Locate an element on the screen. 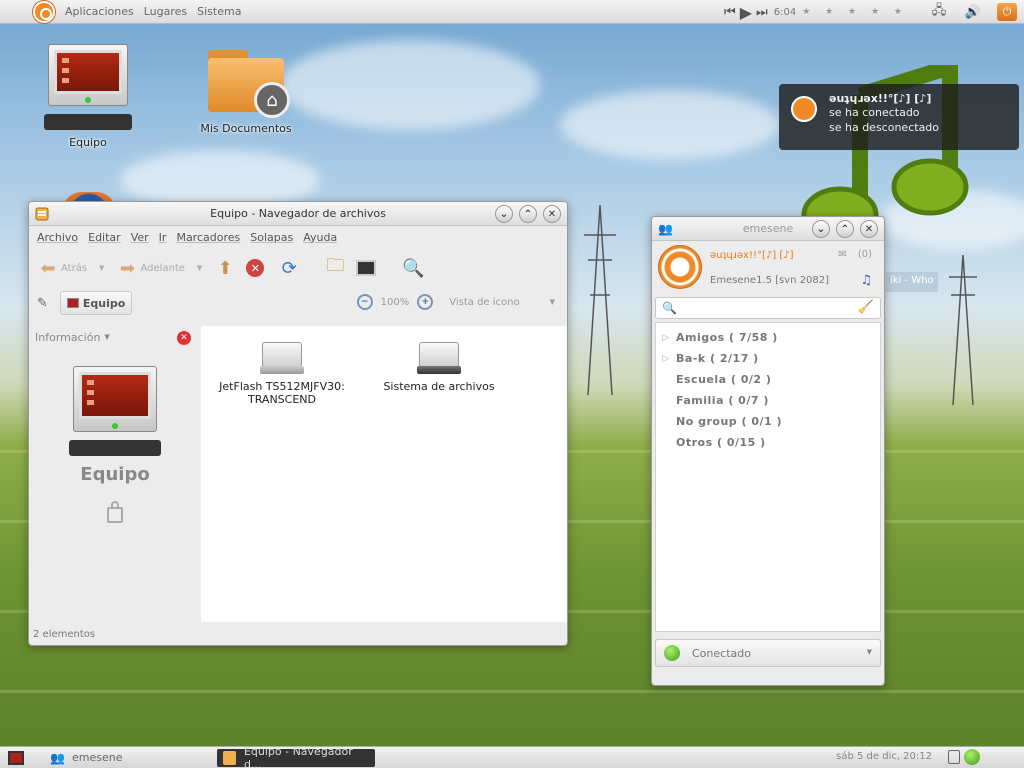 The width and height of the screenshot is (1024, 768). file-item-label: JetFlash TS512MJFV30: TRANSCEND is located at coordinates (282, 393).